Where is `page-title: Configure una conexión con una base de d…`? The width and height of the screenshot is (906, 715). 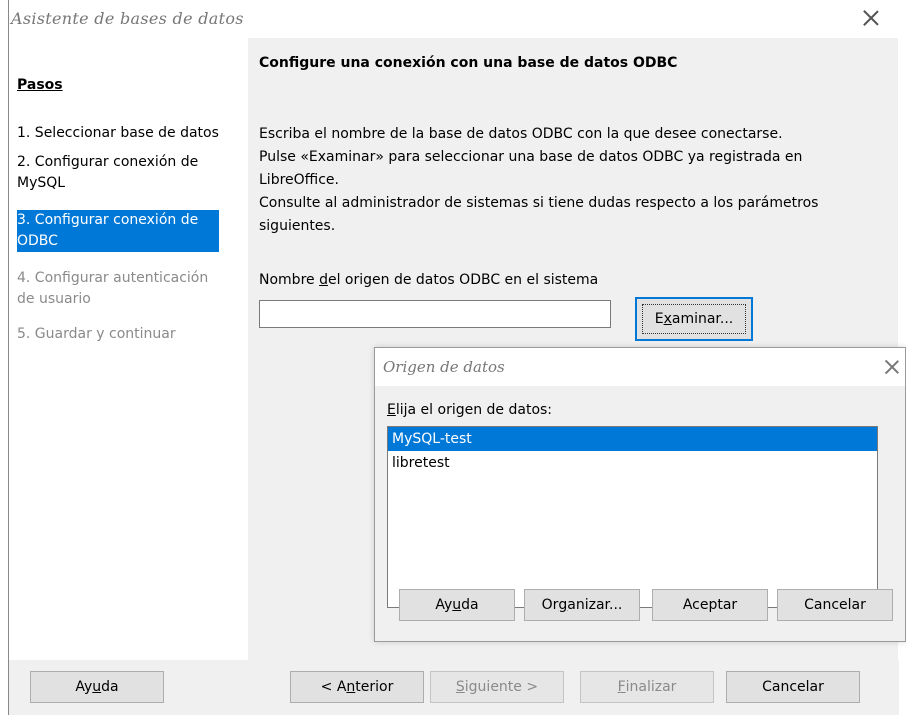
page-title: Configure una conexión con una base de d… is located at coordinates (468, 63).